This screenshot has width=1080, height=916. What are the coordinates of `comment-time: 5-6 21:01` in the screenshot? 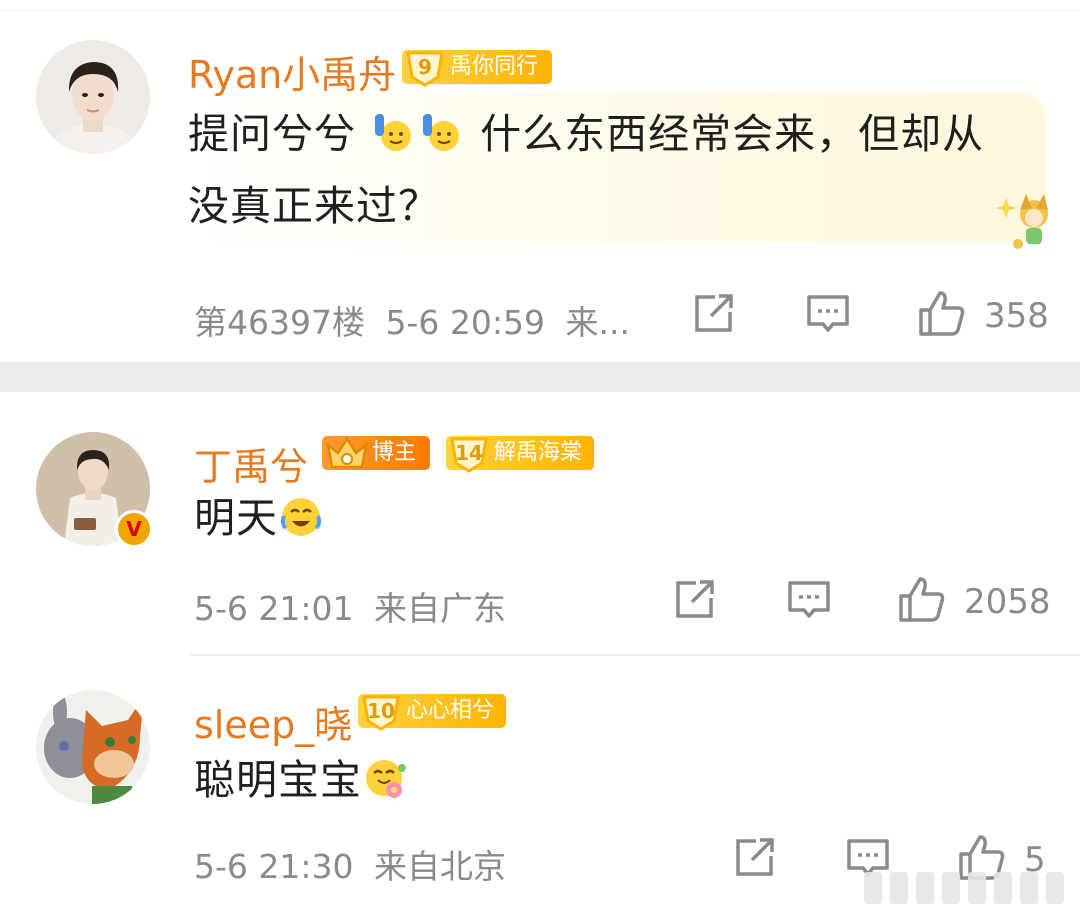 It's located at (274, 608).